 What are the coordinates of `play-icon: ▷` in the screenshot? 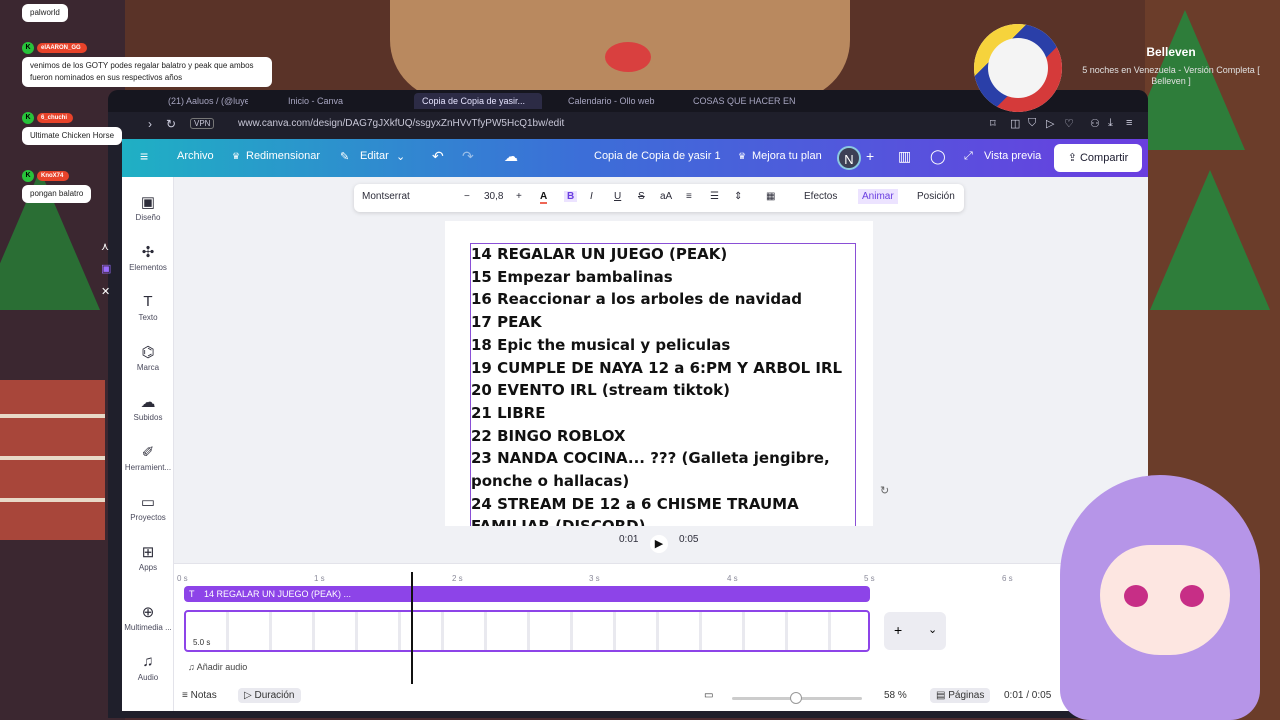 It's located at (1050, 123).